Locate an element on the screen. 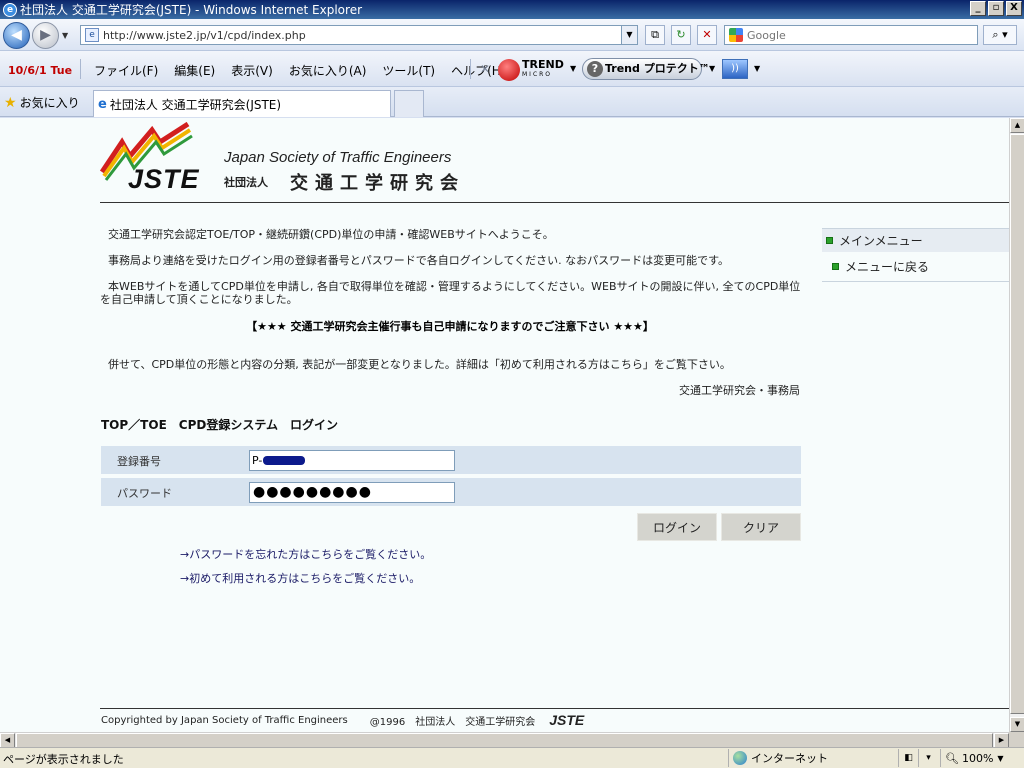 This screenshot has height=768, width=1024. new-tab-button is located at coordinates (409, 103).